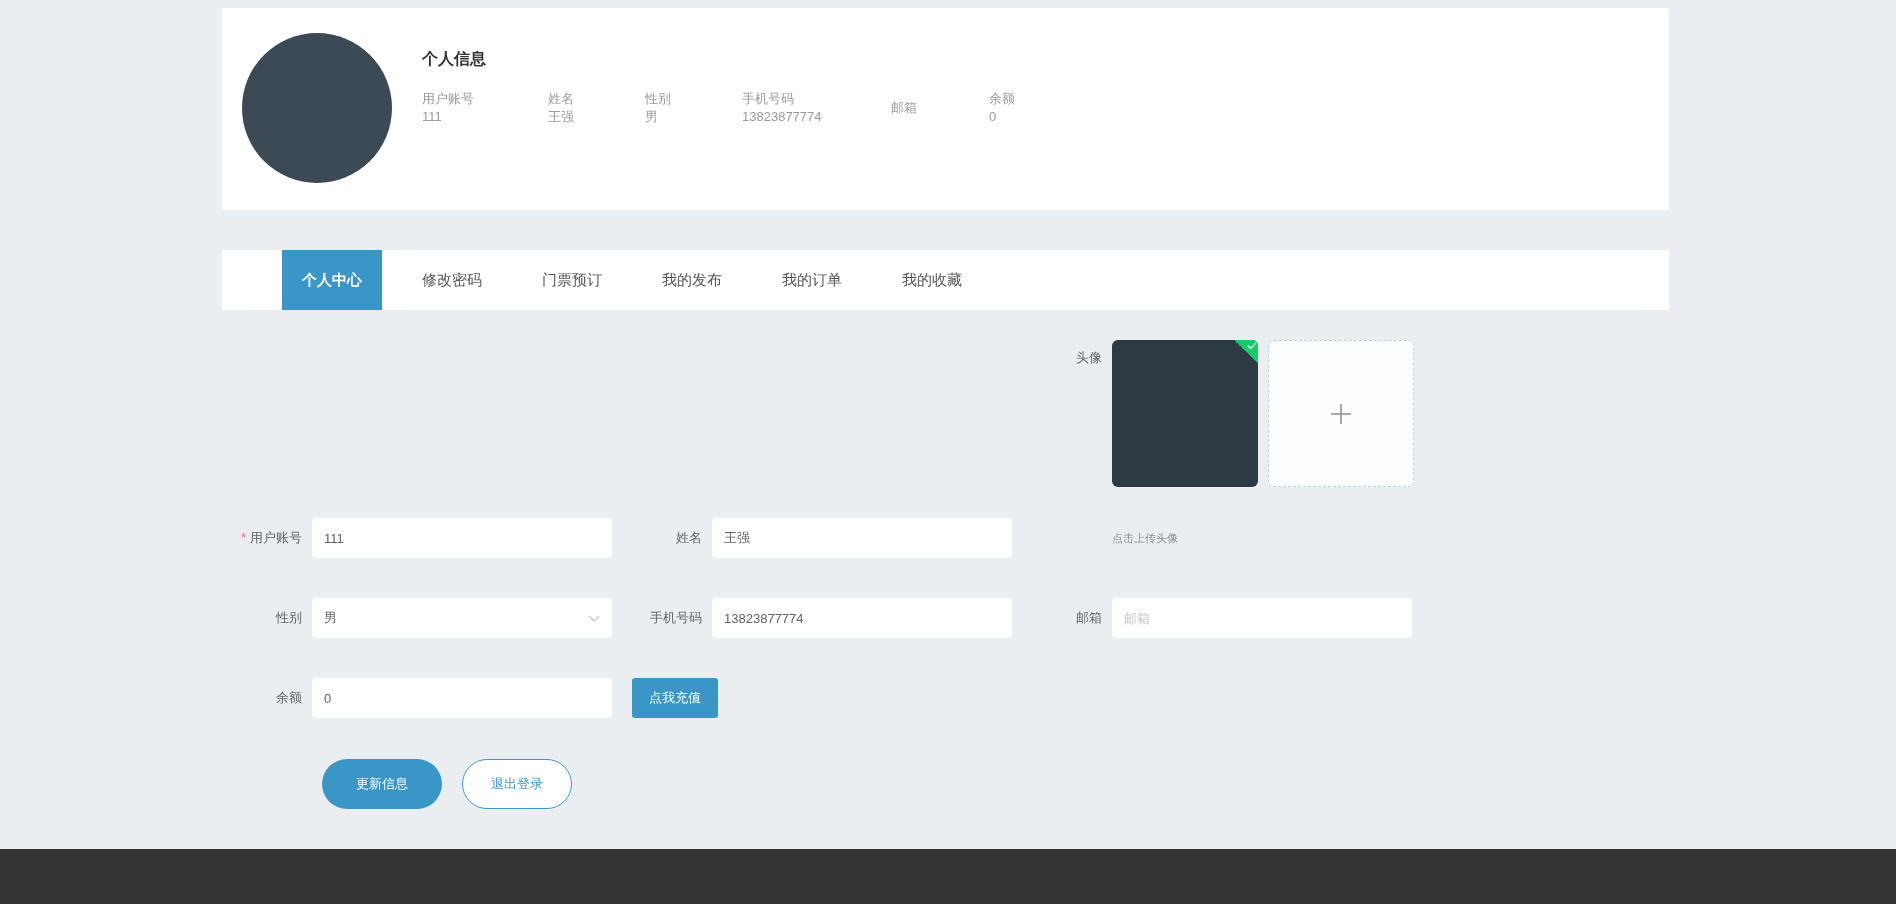  I want to click on field-label: 性别, so click(658, 99).